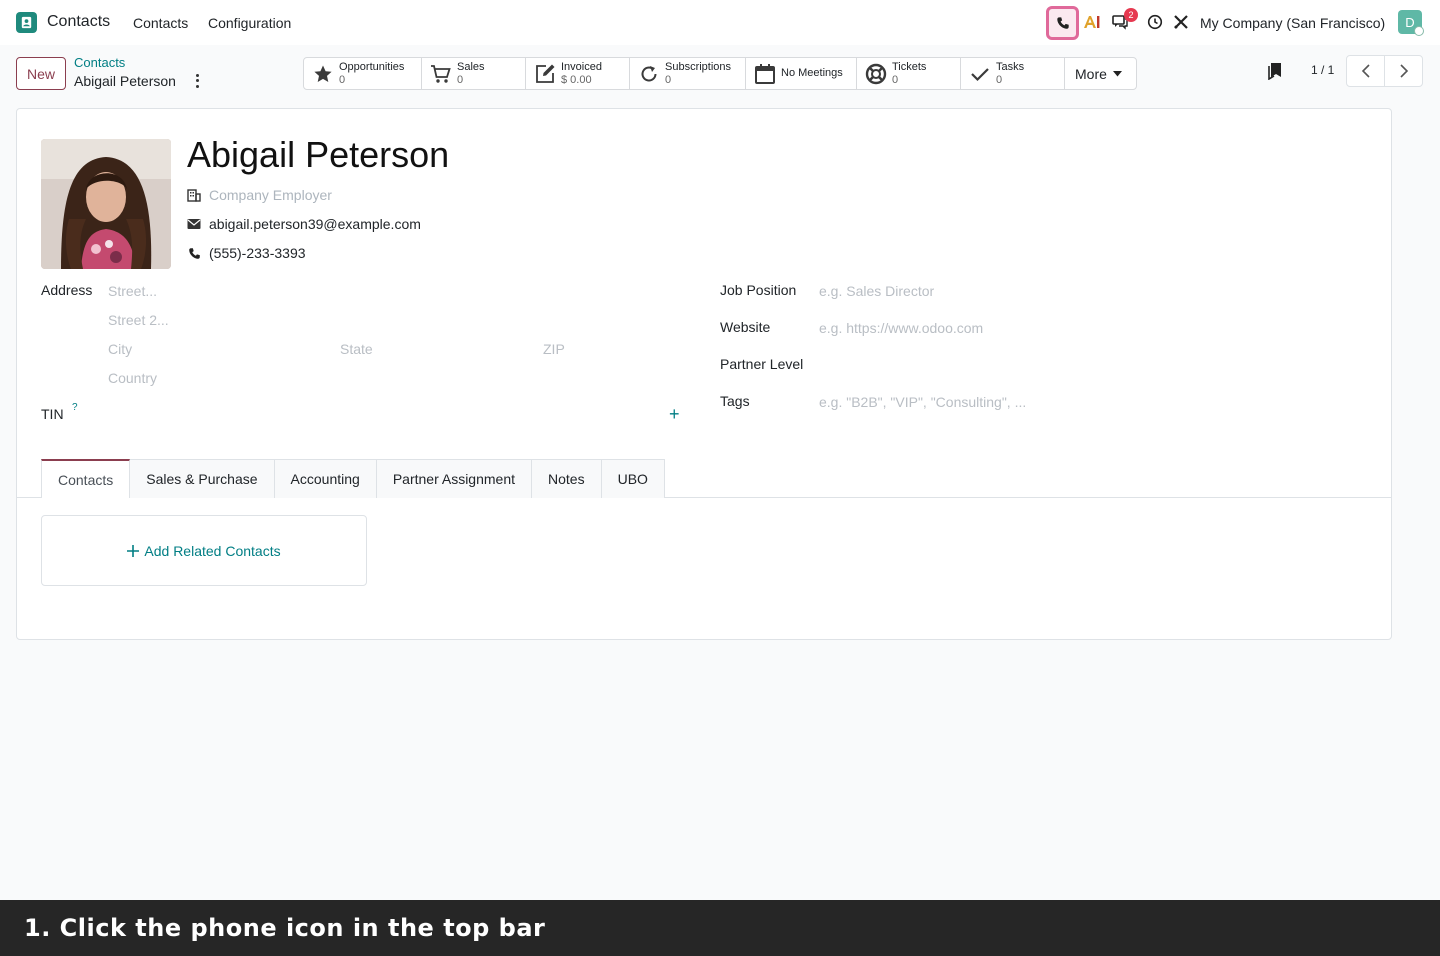 This screenshot has height=956, width=1440. Describe the element at coordinates (75, 407) in the screenshot. I see `tin-help-icon: ?` at that location.